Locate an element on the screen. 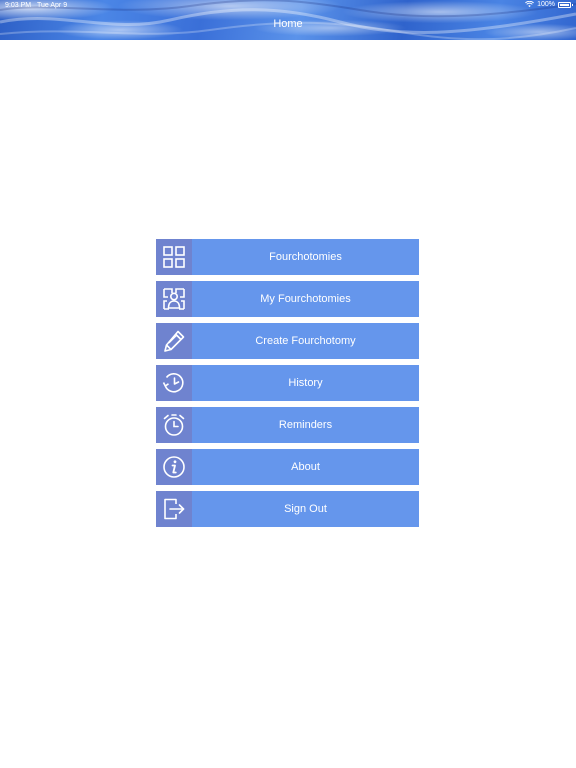  sign-out-label: Sign Out is located at coordinates (305, 509).